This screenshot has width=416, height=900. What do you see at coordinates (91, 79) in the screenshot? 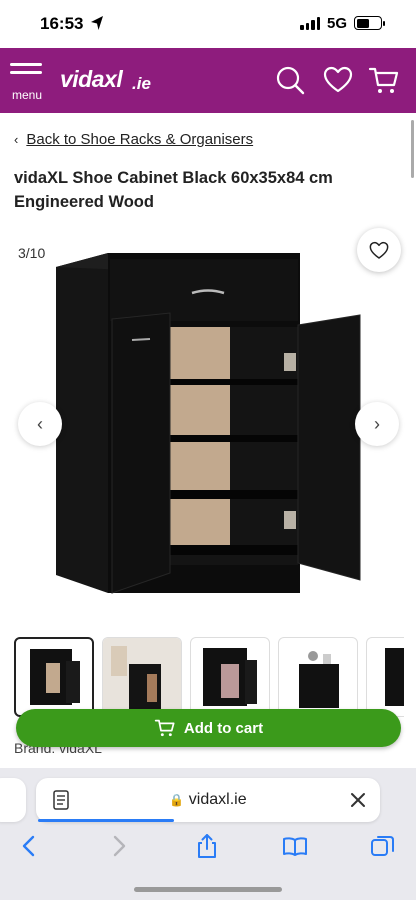
I see `logo-text: vidaxl` at bounding box center [91, 79].